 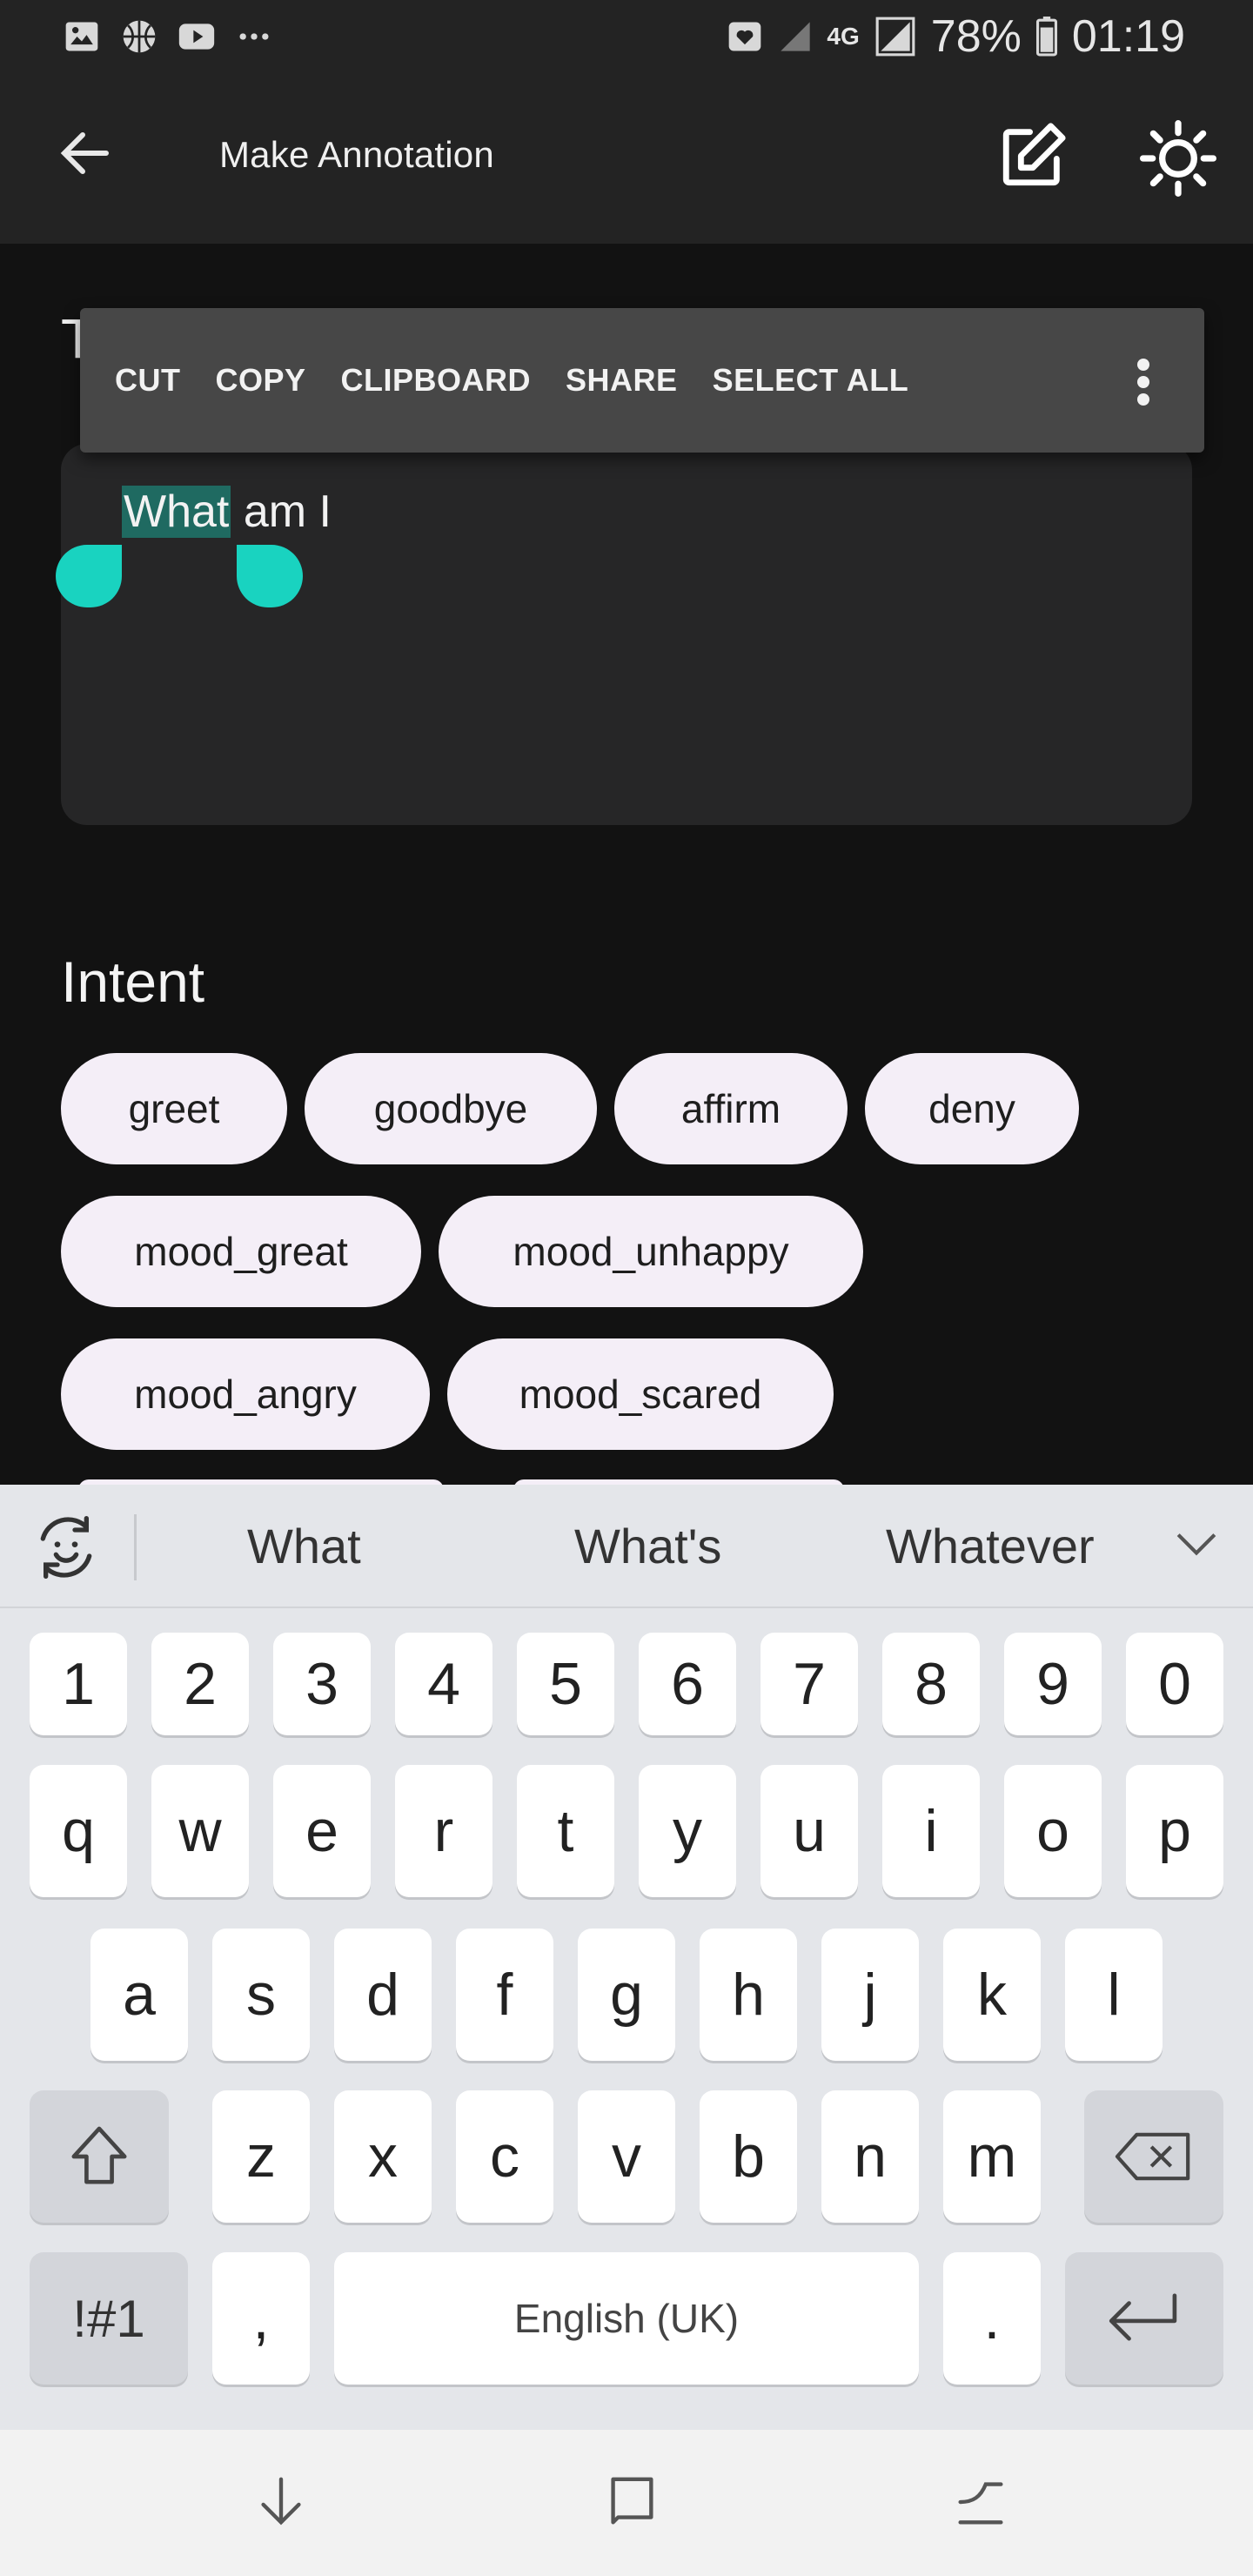 I want to click on status-right: 4G 78% 01:19, so click(x=955, y=37).